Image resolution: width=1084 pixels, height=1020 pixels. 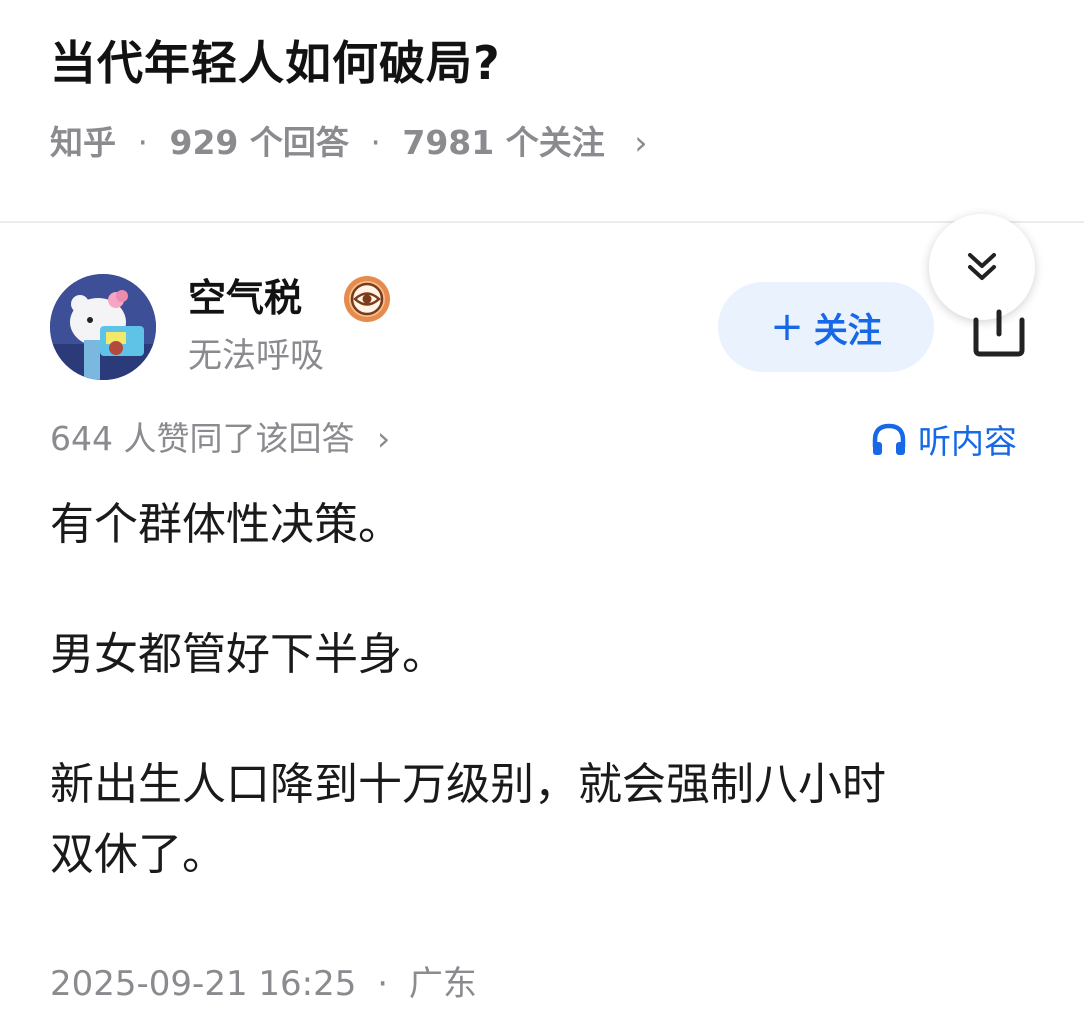 What do you see at coordinates (999, 332) in the screenshot?
I see `share-icon` at bounding box center [999, 332].